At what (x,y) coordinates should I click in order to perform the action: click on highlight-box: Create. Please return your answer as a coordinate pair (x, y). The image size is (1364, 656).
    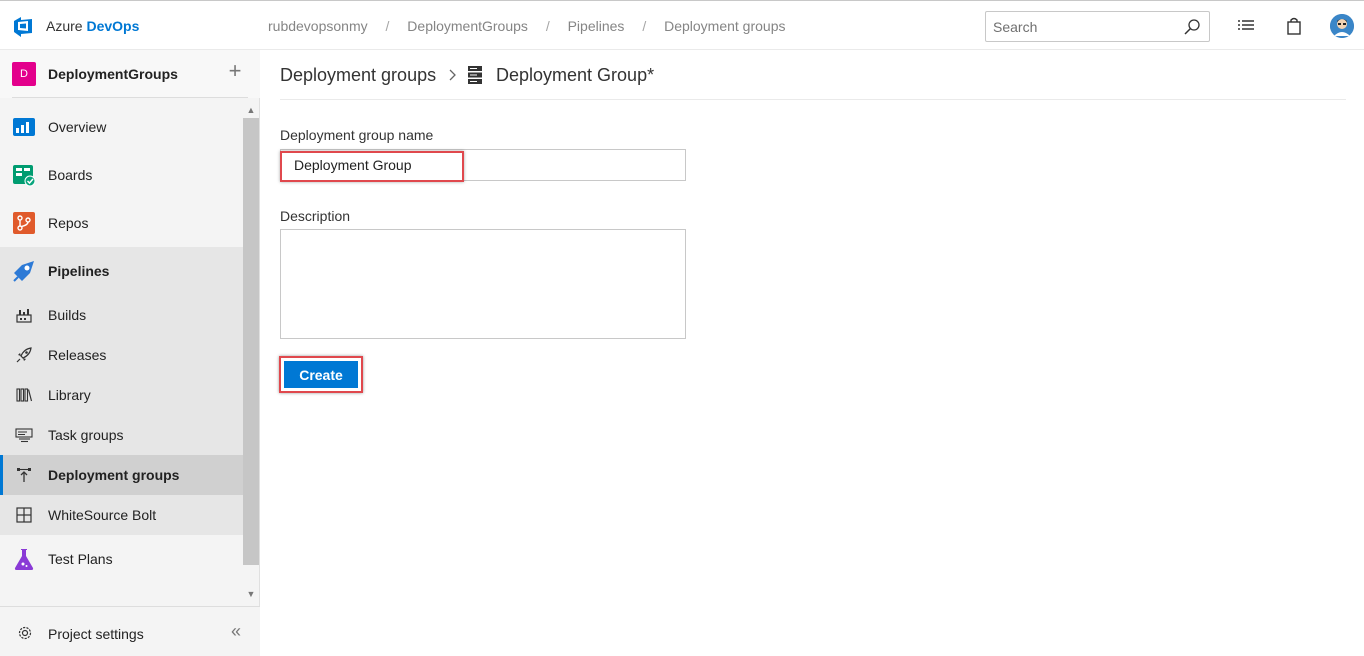
    Looking at the image, I should click on (321, 374).